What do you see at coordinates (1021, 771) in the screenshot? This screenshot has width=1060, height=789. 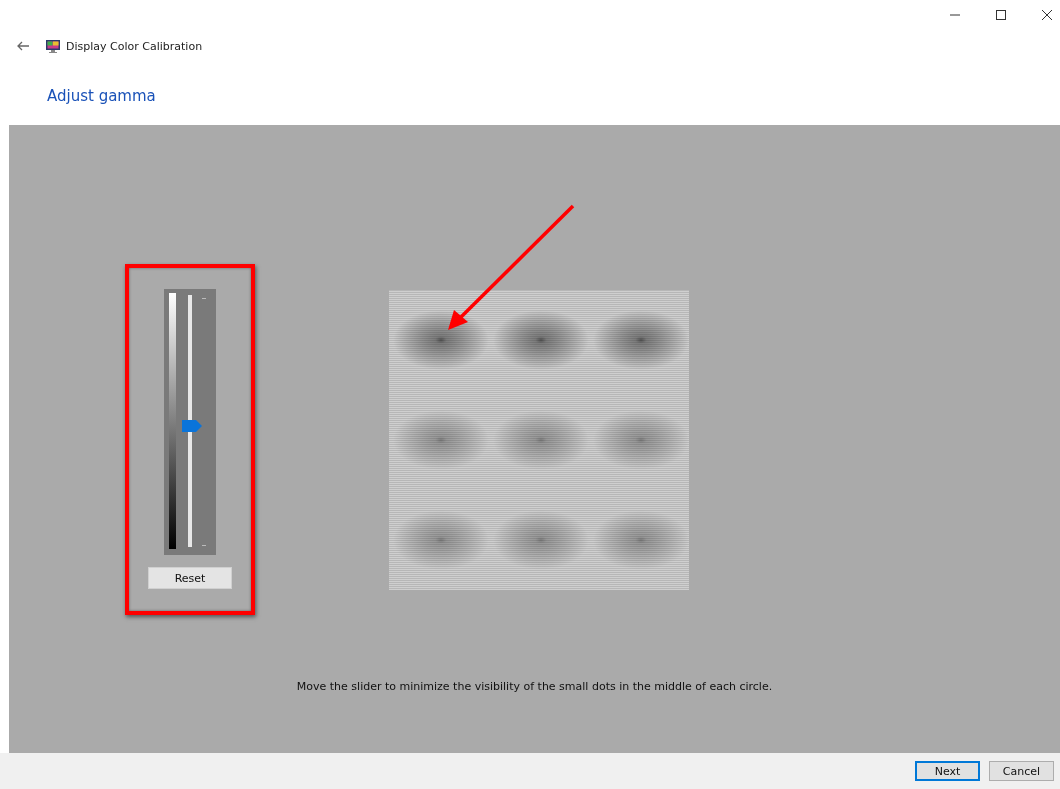 I see `cancel-button: Cancel` at bounding box center [1021, 771].